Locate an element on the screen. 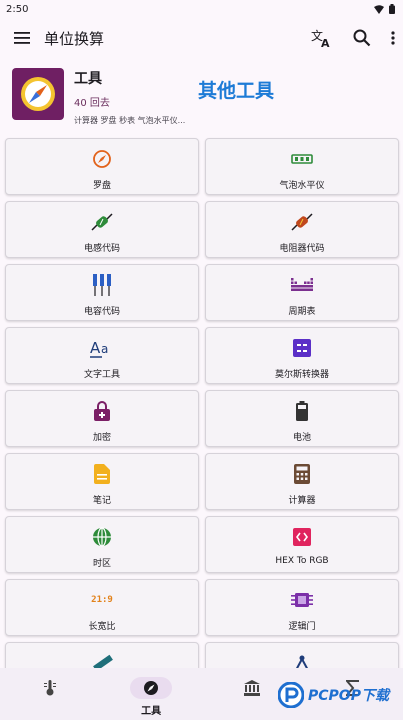  tool-card-resistor: 电阻器代码 is located at coordinates (302, 229).